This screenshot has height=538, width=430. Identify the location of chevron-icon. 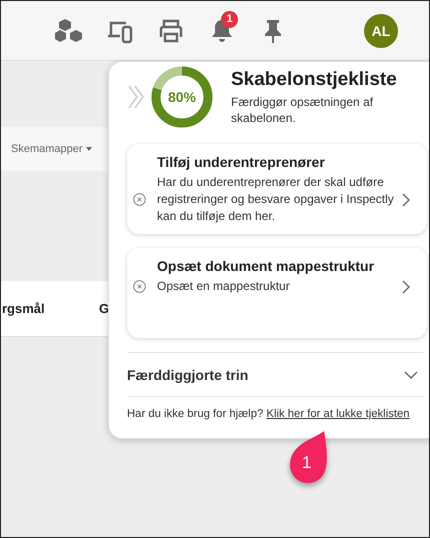
(411, 375).